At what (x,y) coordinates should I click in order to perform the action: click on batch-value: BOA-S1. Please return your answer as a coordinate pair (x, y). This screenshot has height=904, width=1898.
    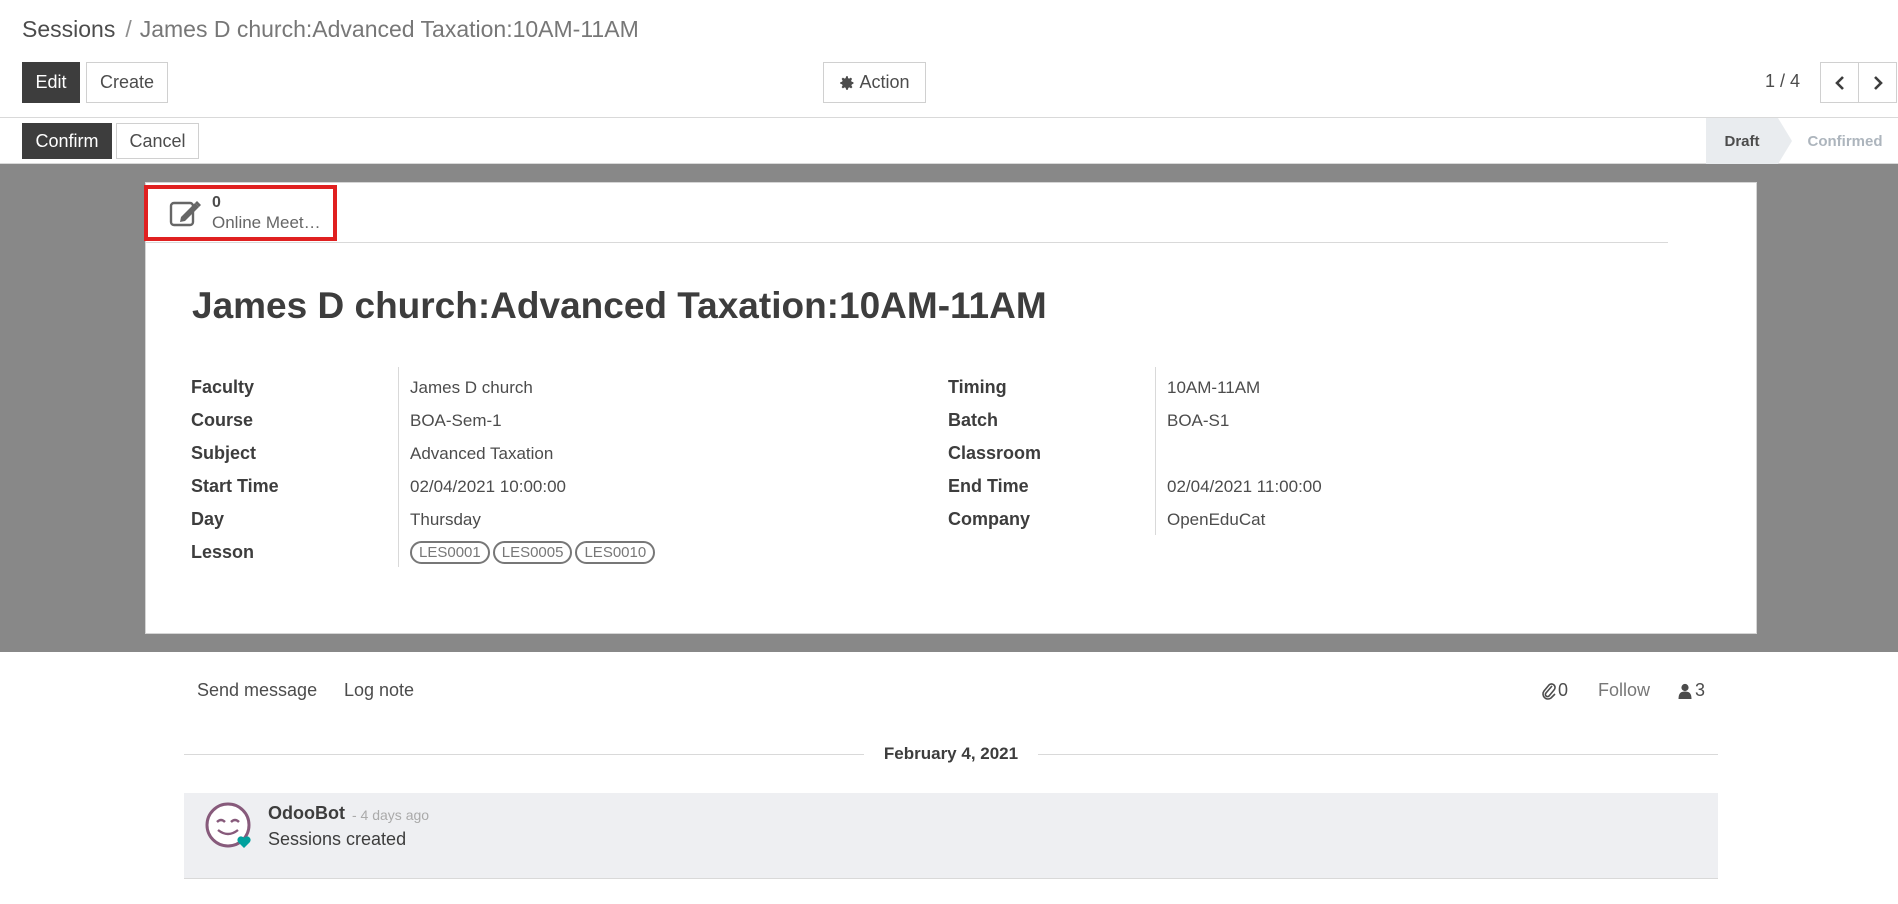
    Looking at the image, I should click on (1198, 421).